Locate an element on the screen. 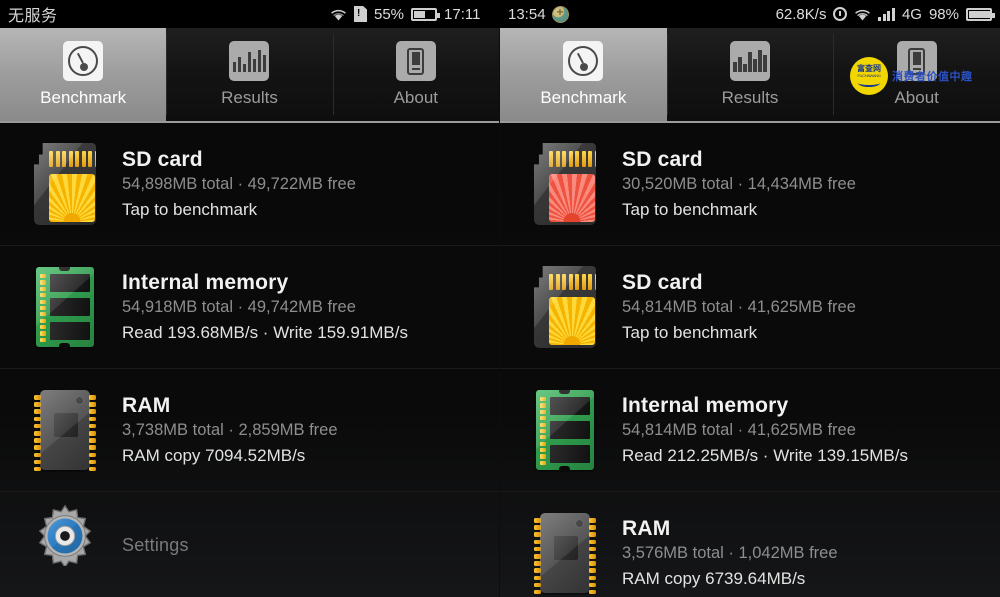 This screenshot has width=1000, height=597. carrier-label: 无服务 is located at coordinates (33, 16).